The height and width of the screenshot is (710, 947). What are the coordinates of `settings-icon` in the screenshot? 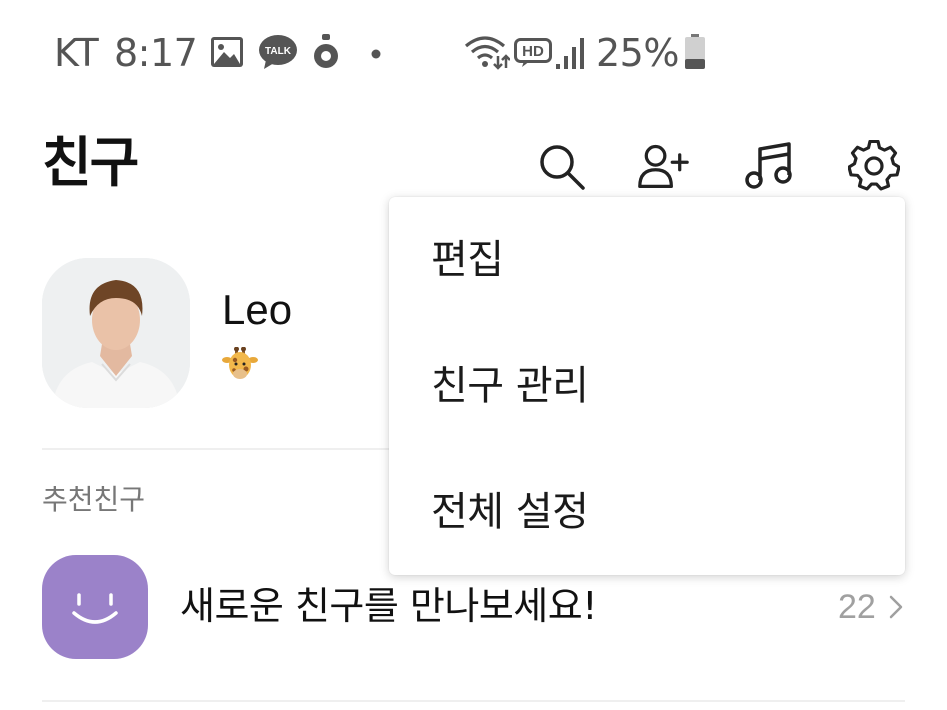 It's located at (874, 166).